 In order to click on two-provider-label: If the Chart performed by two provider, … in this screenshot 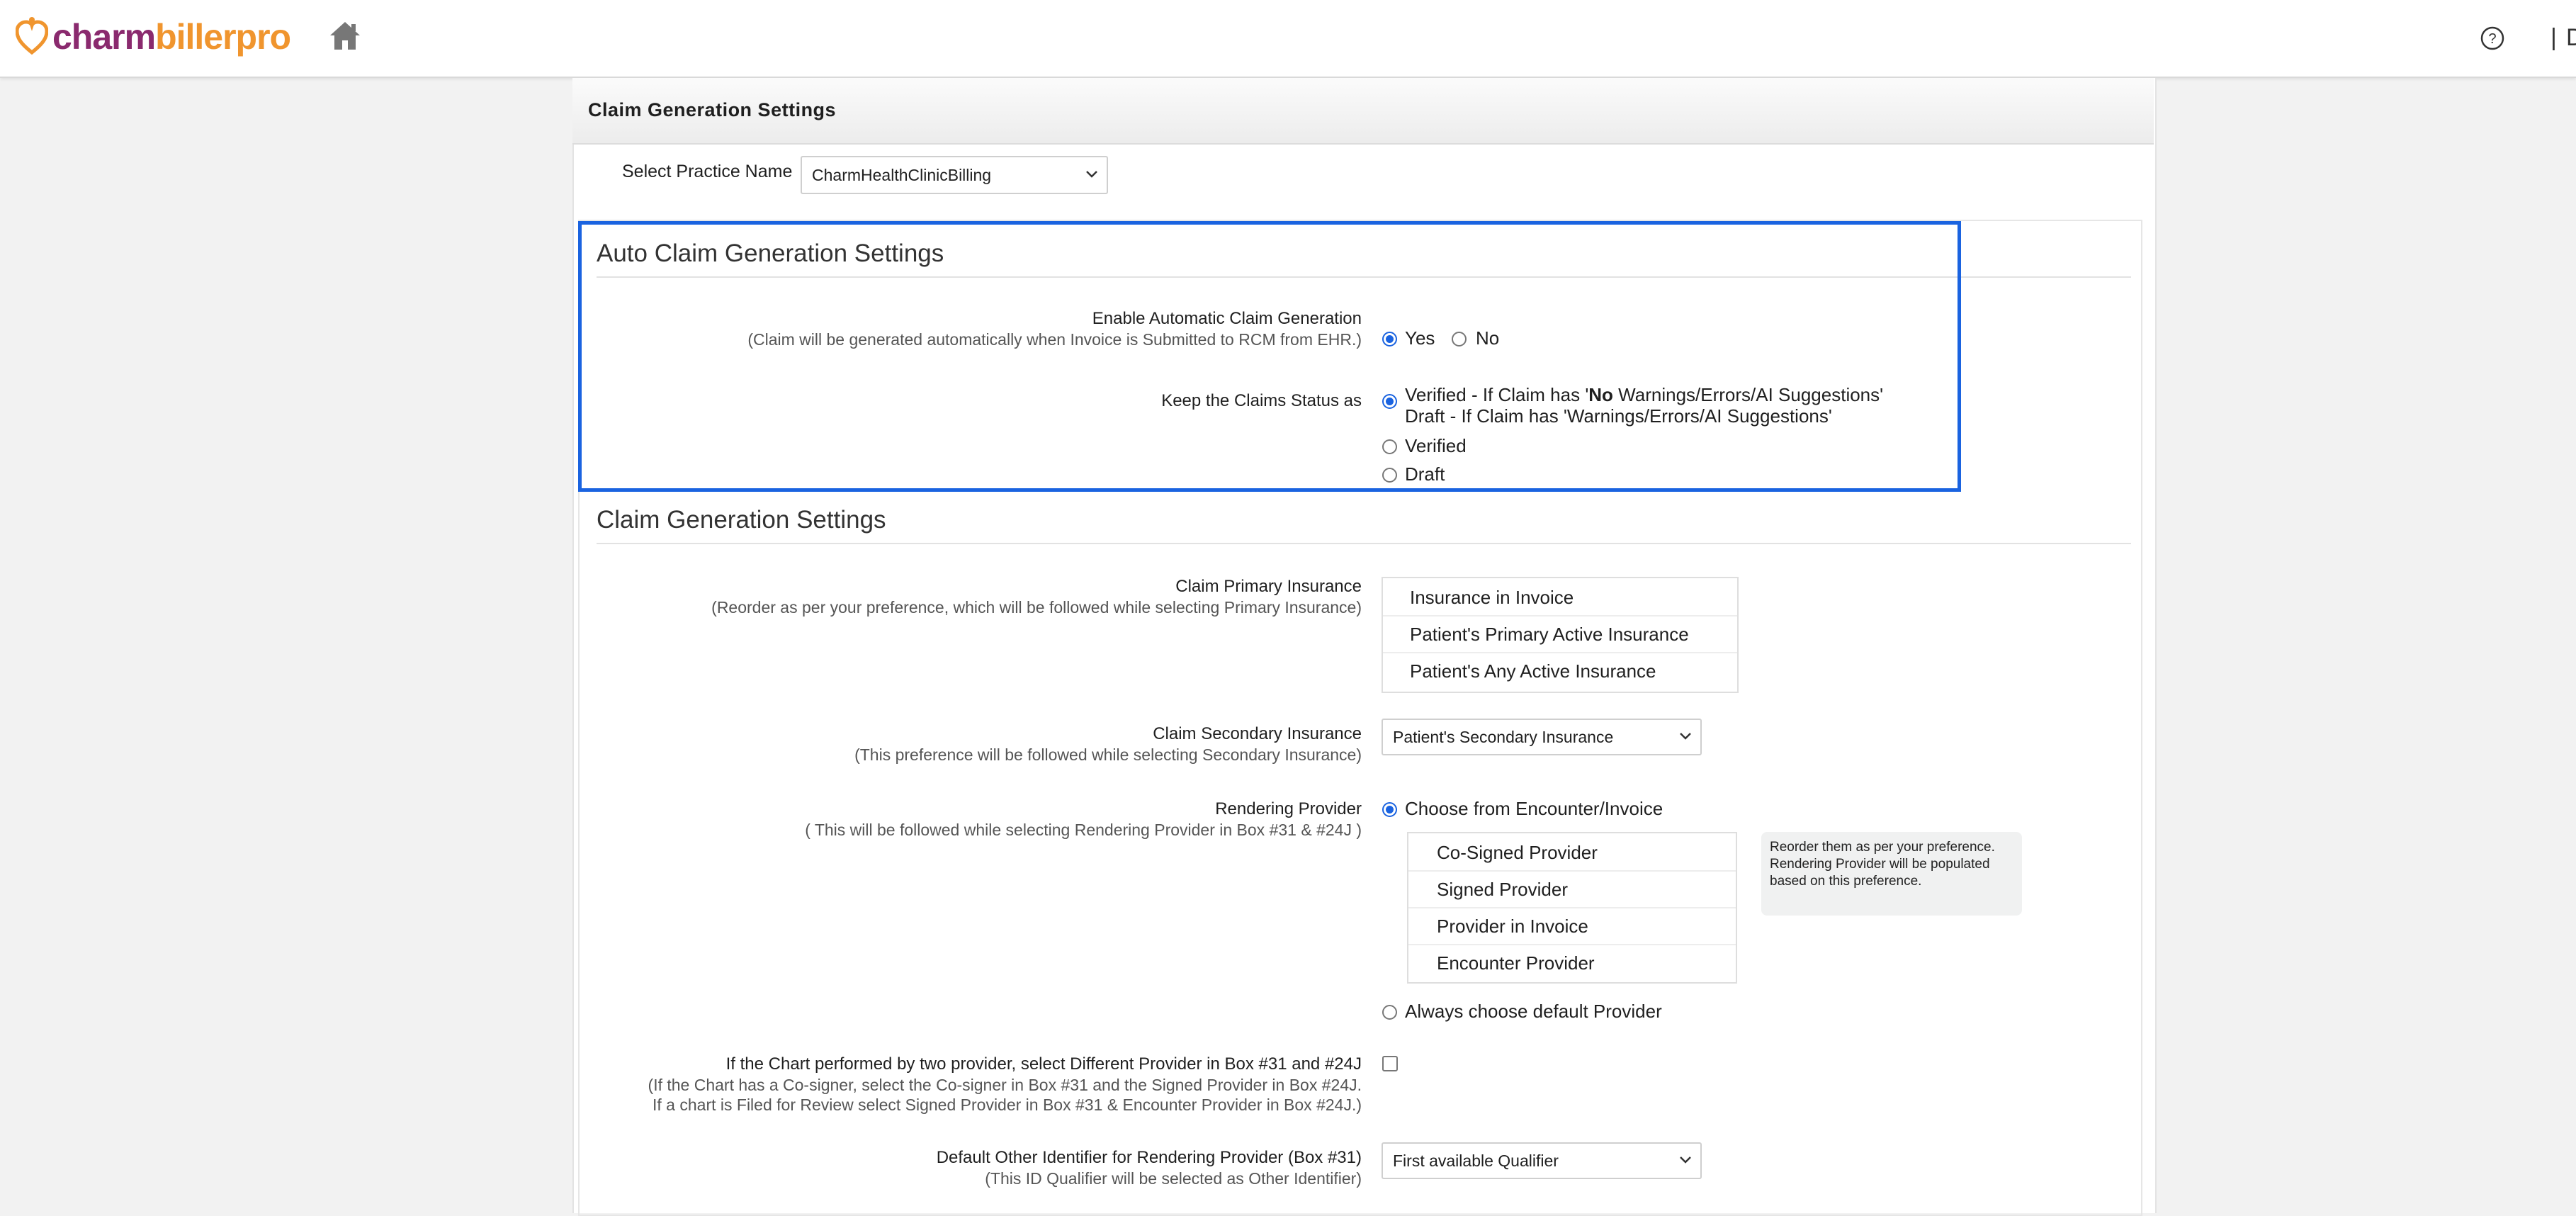, I will do `click(1043, 1064)`.